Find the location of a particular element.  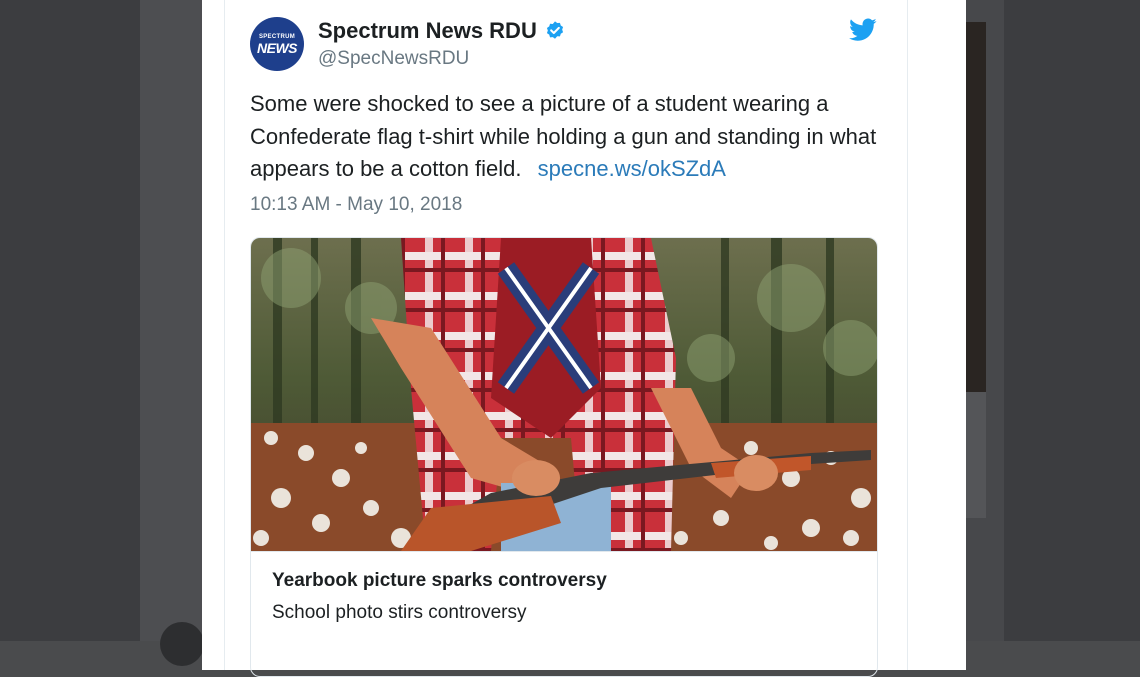

card-title: Yearbook picture sparks controversy is located at coordinates (439, 581).